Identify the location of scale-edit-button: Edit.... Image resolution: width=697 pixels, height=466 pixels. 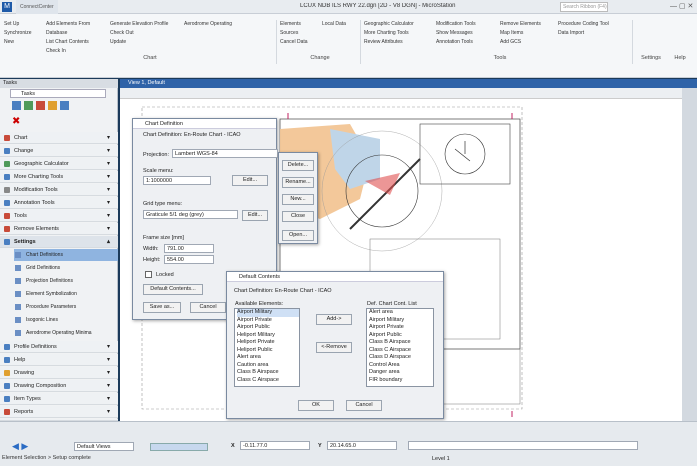
(250, 180).